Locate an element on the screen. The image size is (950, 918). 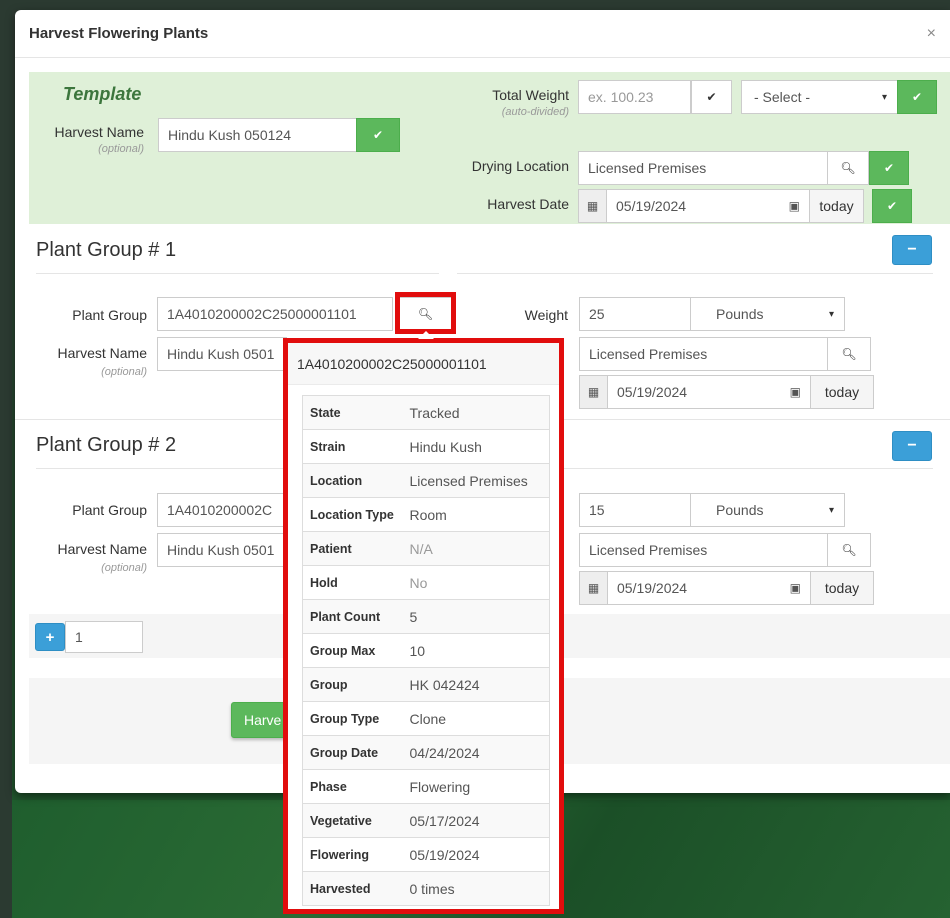
plant-group-2-weight-input: 15 is located at coordinates (635, 510).